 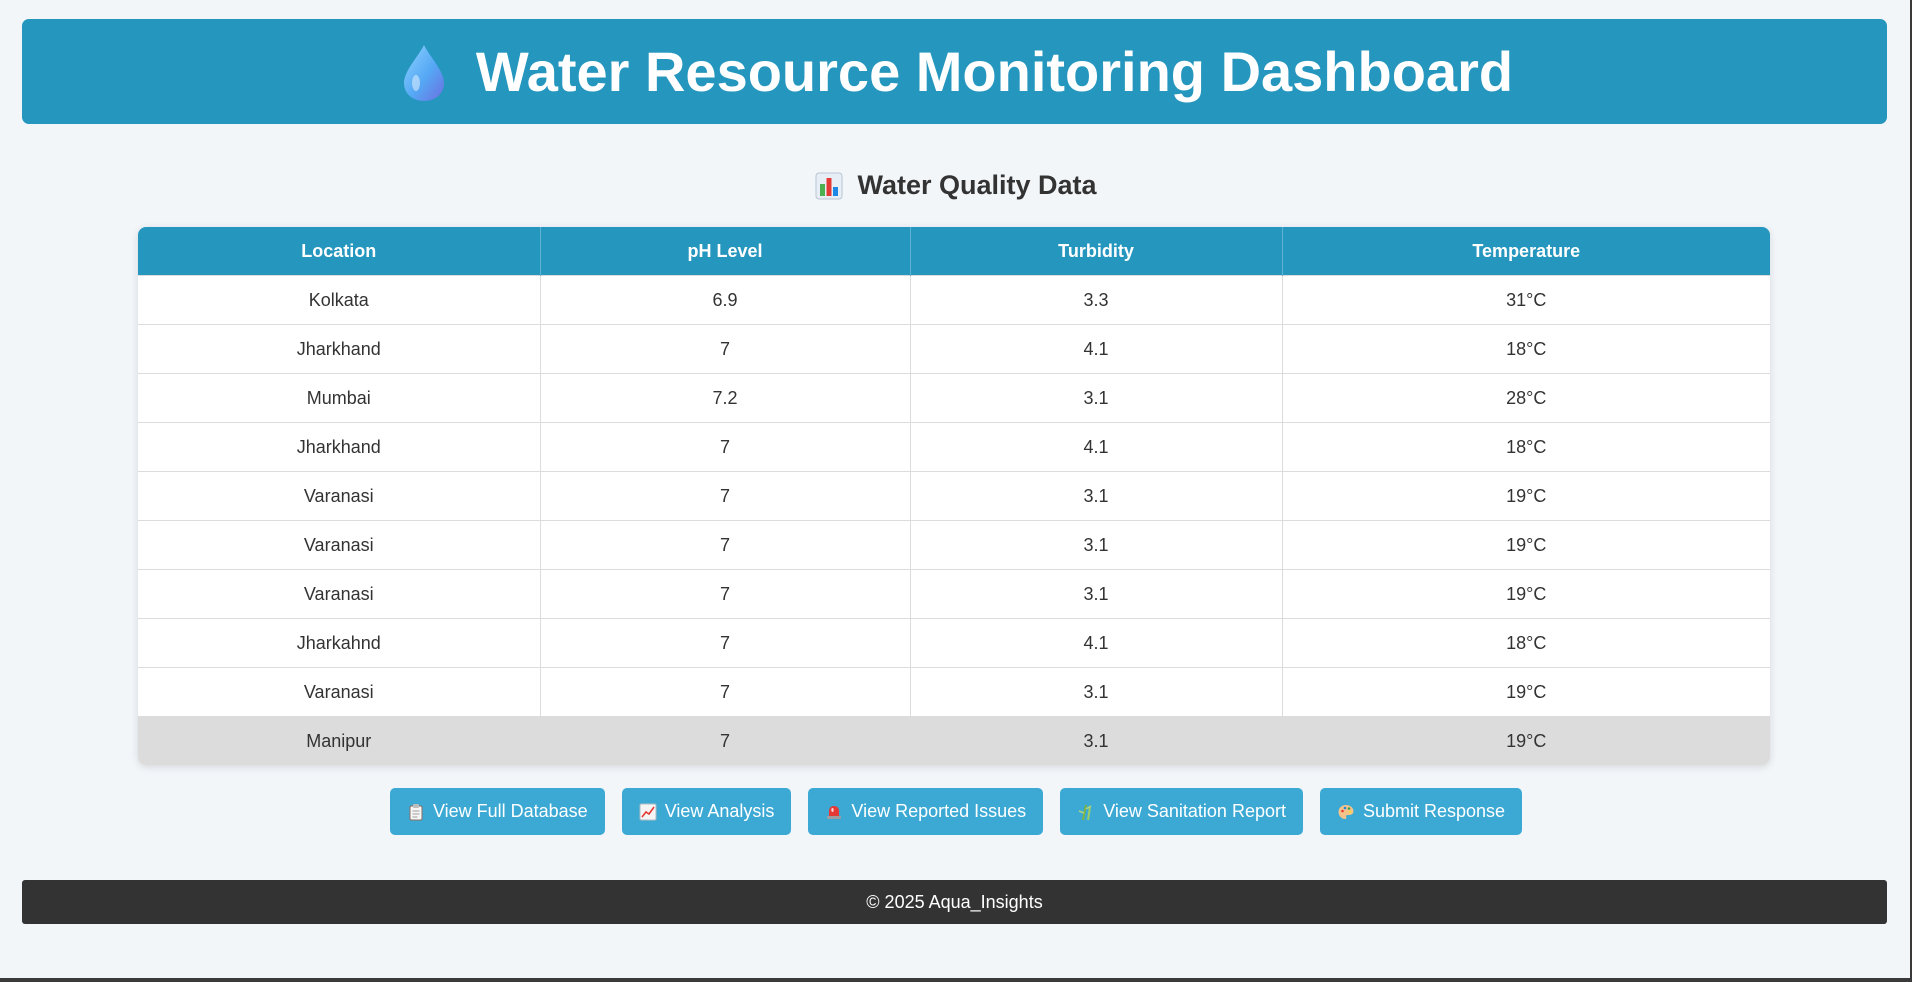 I want to click on view-full-database-button: View Full Database, so click(x=497, y=811).